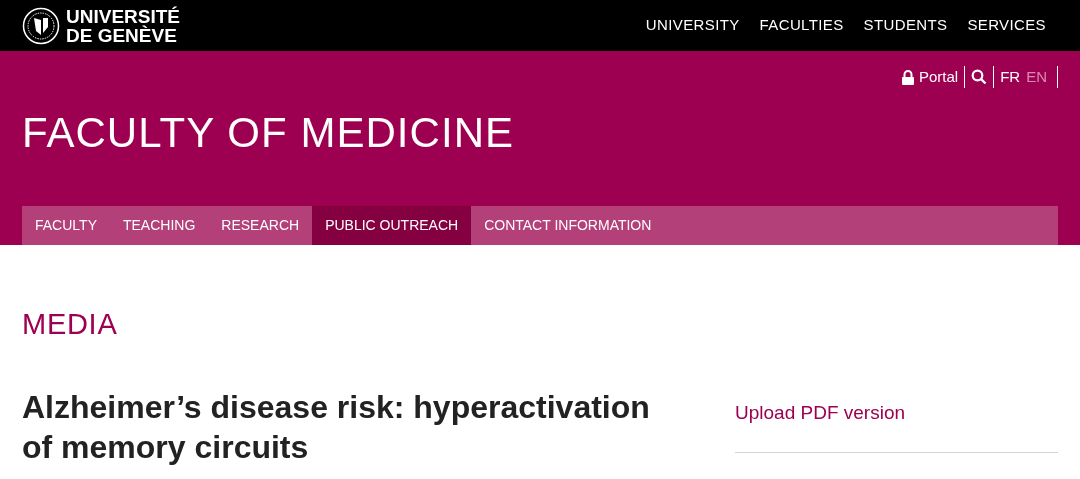 The height and width of the screenshot is (479, 1080). What do you see at coordinates (692, 25) in the screenshot?
I see `top-nav-link: UNIVERSITY` at bounding box center [692, 25].